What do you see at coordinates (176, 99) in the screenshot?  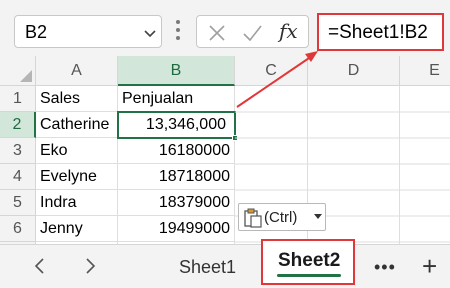 I see `cell-b1: Penjualan` at bounding box center [176, 99].